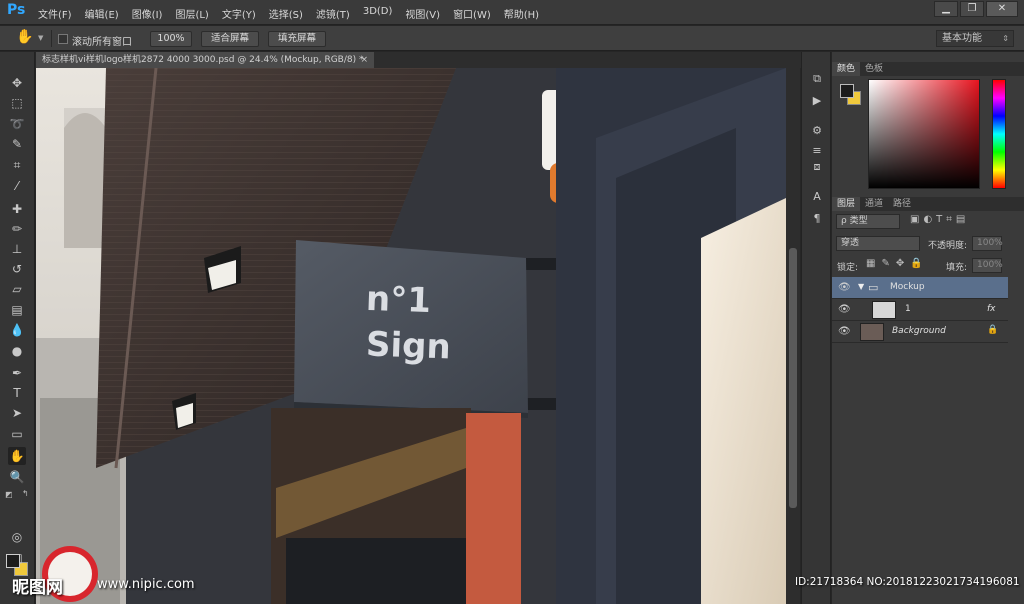 The height and width of the screenshot is (604, 1024). I want to click on gradient-tool-icon: ▤, so click(17, 310).